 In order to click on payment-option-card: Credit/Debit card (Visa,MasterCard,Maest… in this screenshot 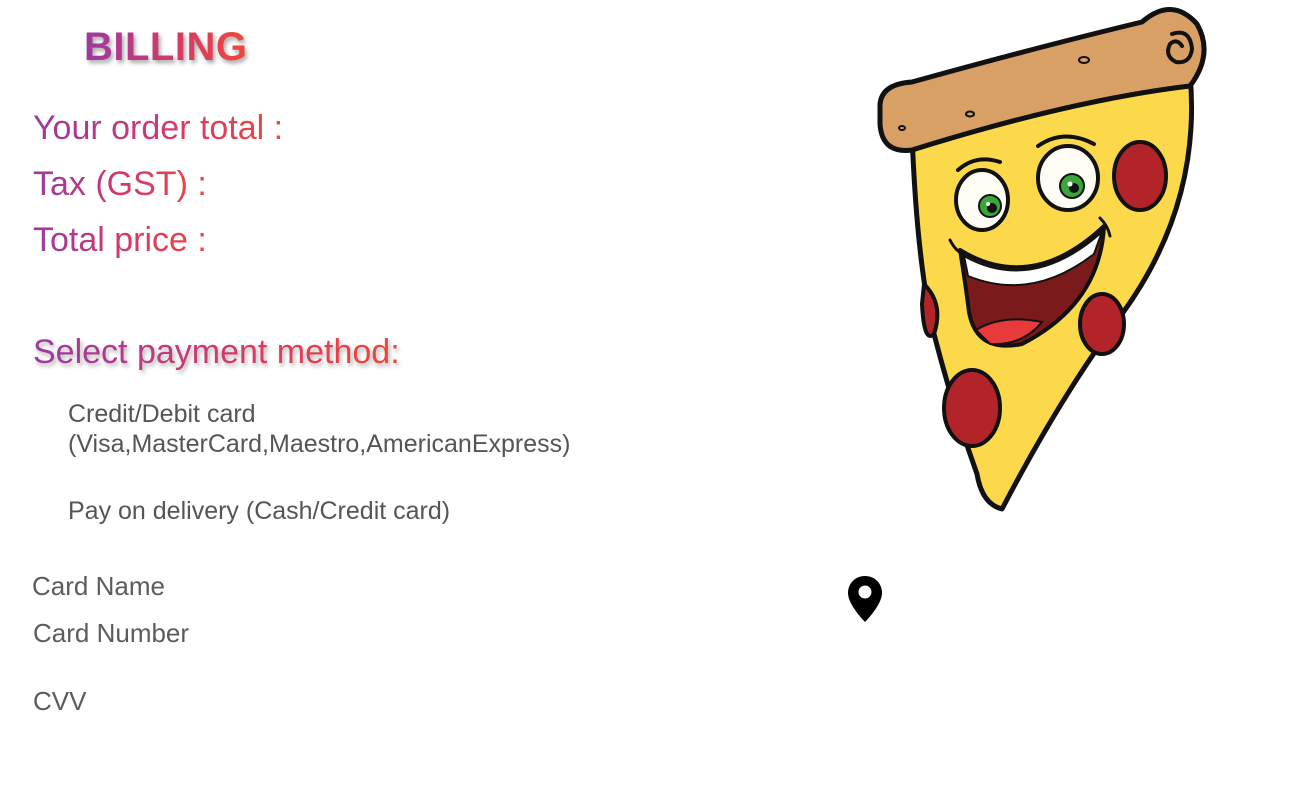, I will do `click(319, 429)`.